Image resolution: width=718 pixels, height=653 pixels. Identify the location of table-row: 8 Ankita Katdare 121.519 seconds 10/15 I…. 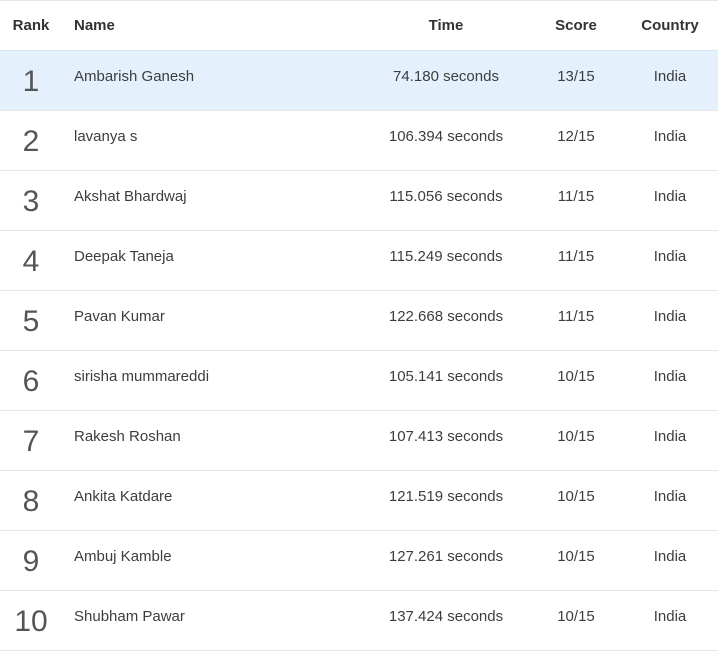
(359, 500).